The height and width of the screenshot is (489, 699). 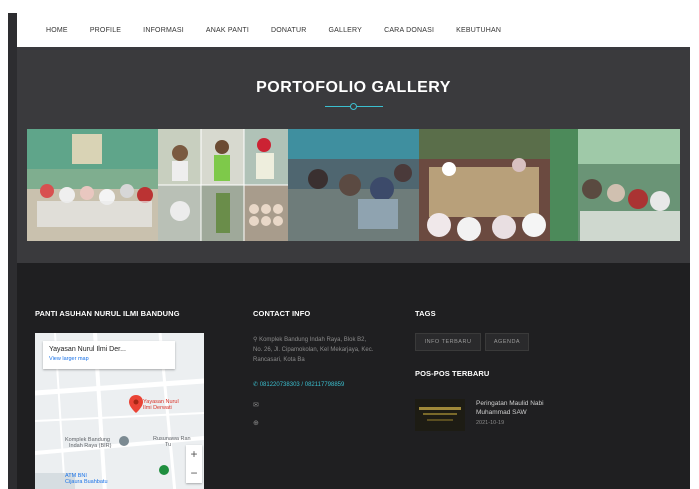 What do you see at coordinates (86, 482) in the screenshot?
I see `poi3-label-2: Cijaura Buahbatu` at bounding box center [86, 482].